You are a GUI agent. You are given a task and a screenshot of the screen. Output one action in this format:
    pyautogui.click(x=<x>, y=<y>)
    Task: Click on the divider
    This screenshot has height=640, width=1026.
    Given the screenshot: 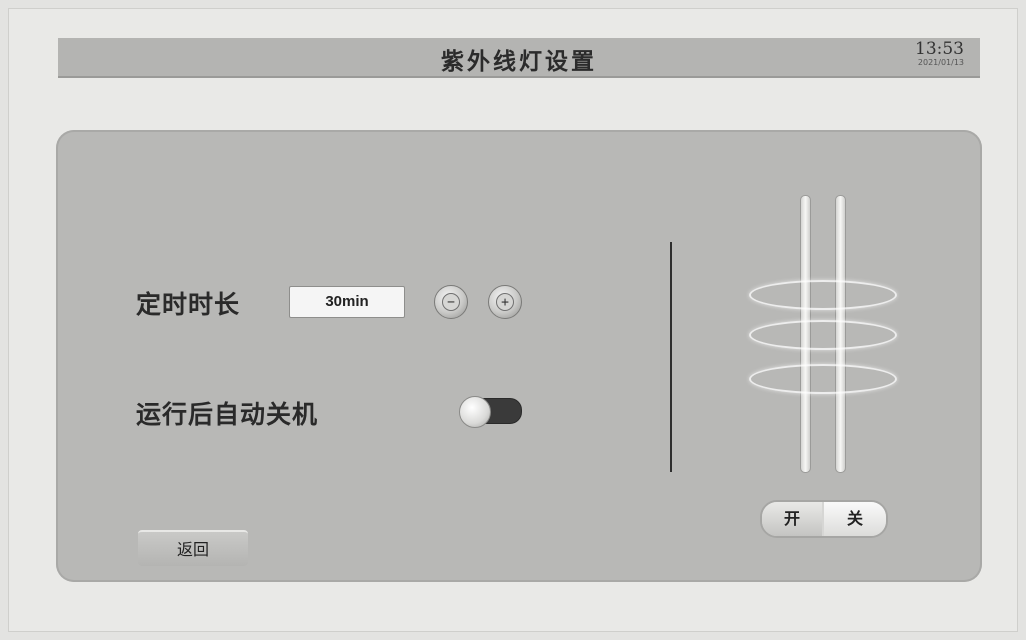 What is the action you would take?
    pyautogui.click(x=671, y=357)
    